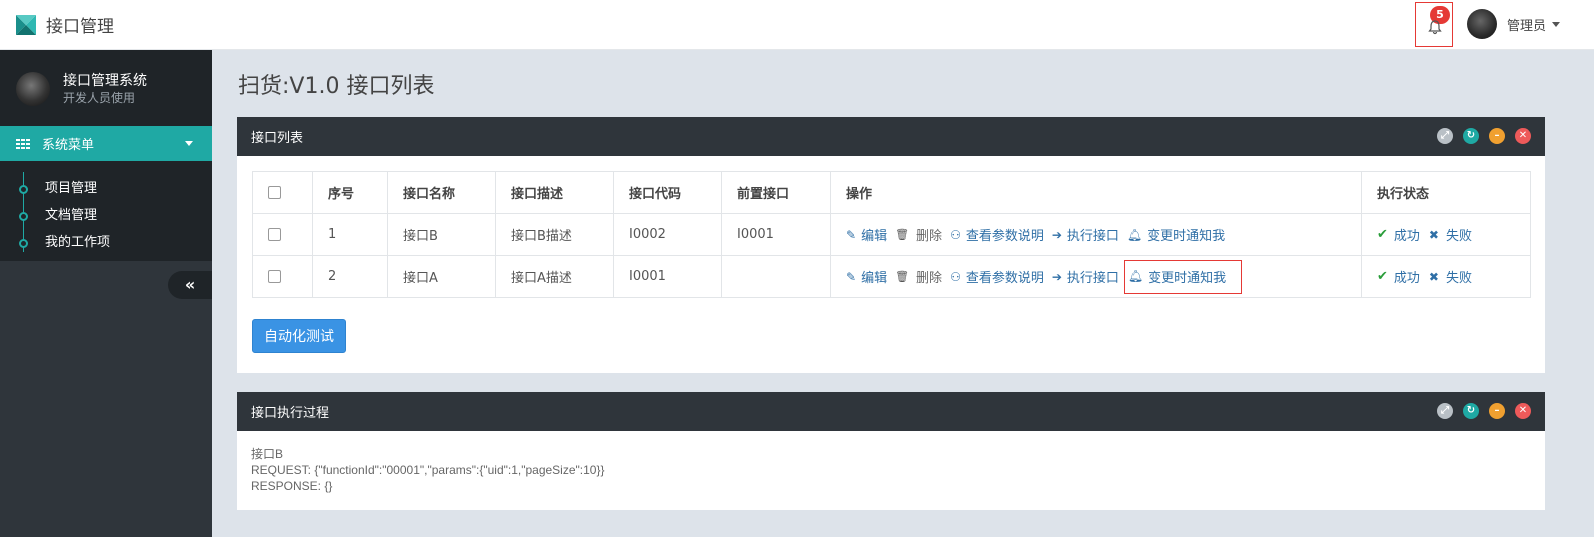 This screenshot has height=537, width=1594. What do you see at coordinates (190, 285) in the screenshot?
I see `sidebar-collapse-button: «` at bounding box center [190, 285].